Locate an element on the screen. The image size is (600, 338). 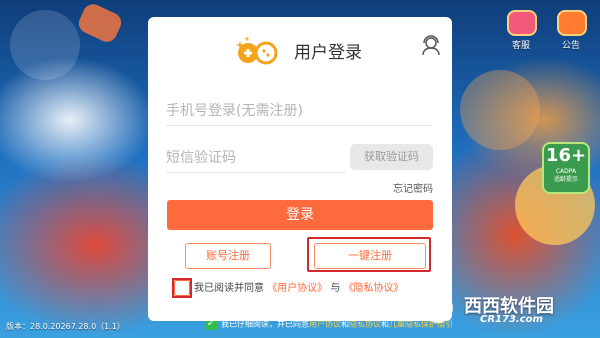
dialog-header: 用户登录 is located at coordinates (300, 47).